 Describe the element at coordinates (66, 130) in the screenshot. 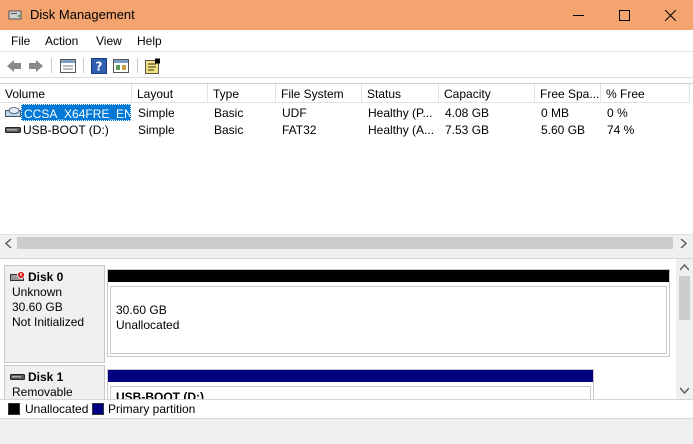

I see `volume-name: USB-BOOT (D:)` at that location.